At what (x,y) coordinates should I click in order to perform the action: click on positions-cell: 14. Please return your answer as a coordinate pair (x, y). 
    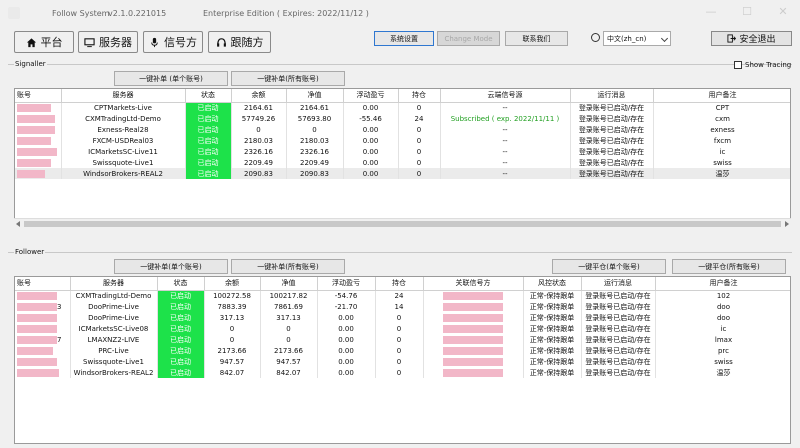
    Looking at the image, I should click on (399, 306).